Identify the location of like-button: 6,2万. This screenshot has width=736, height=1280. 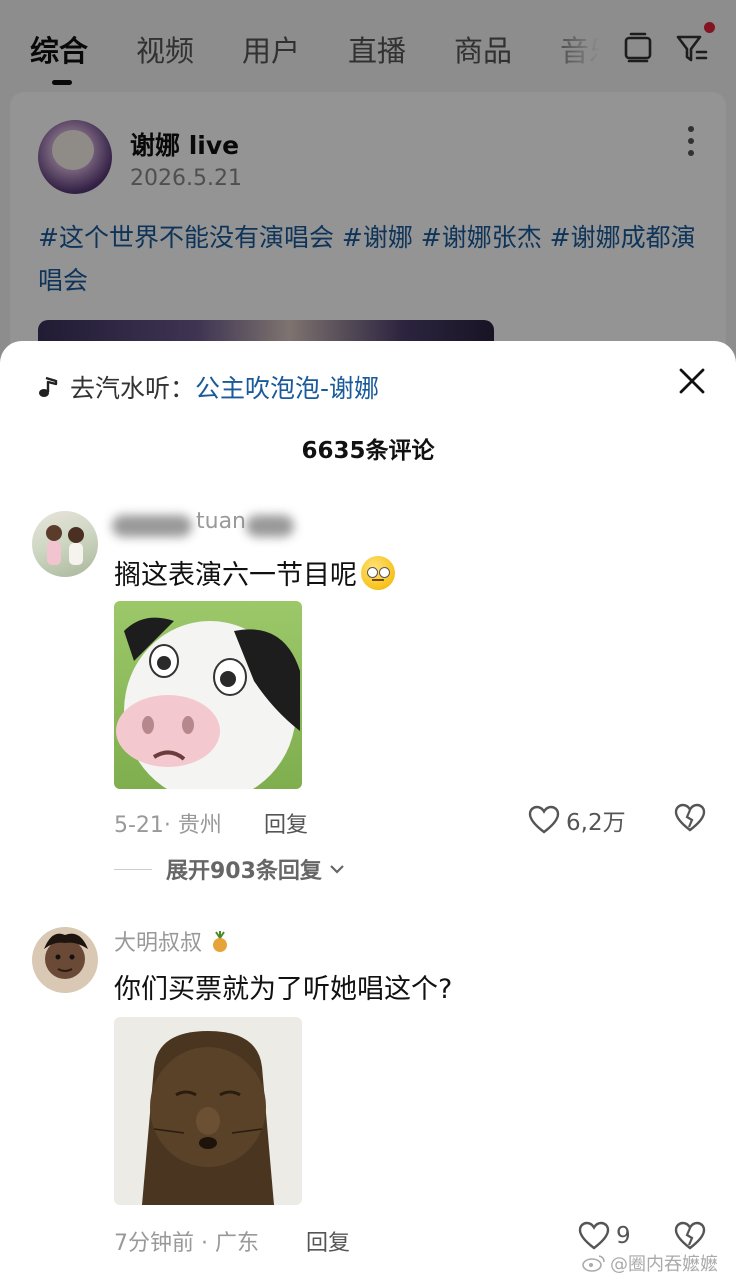
(577, 820).